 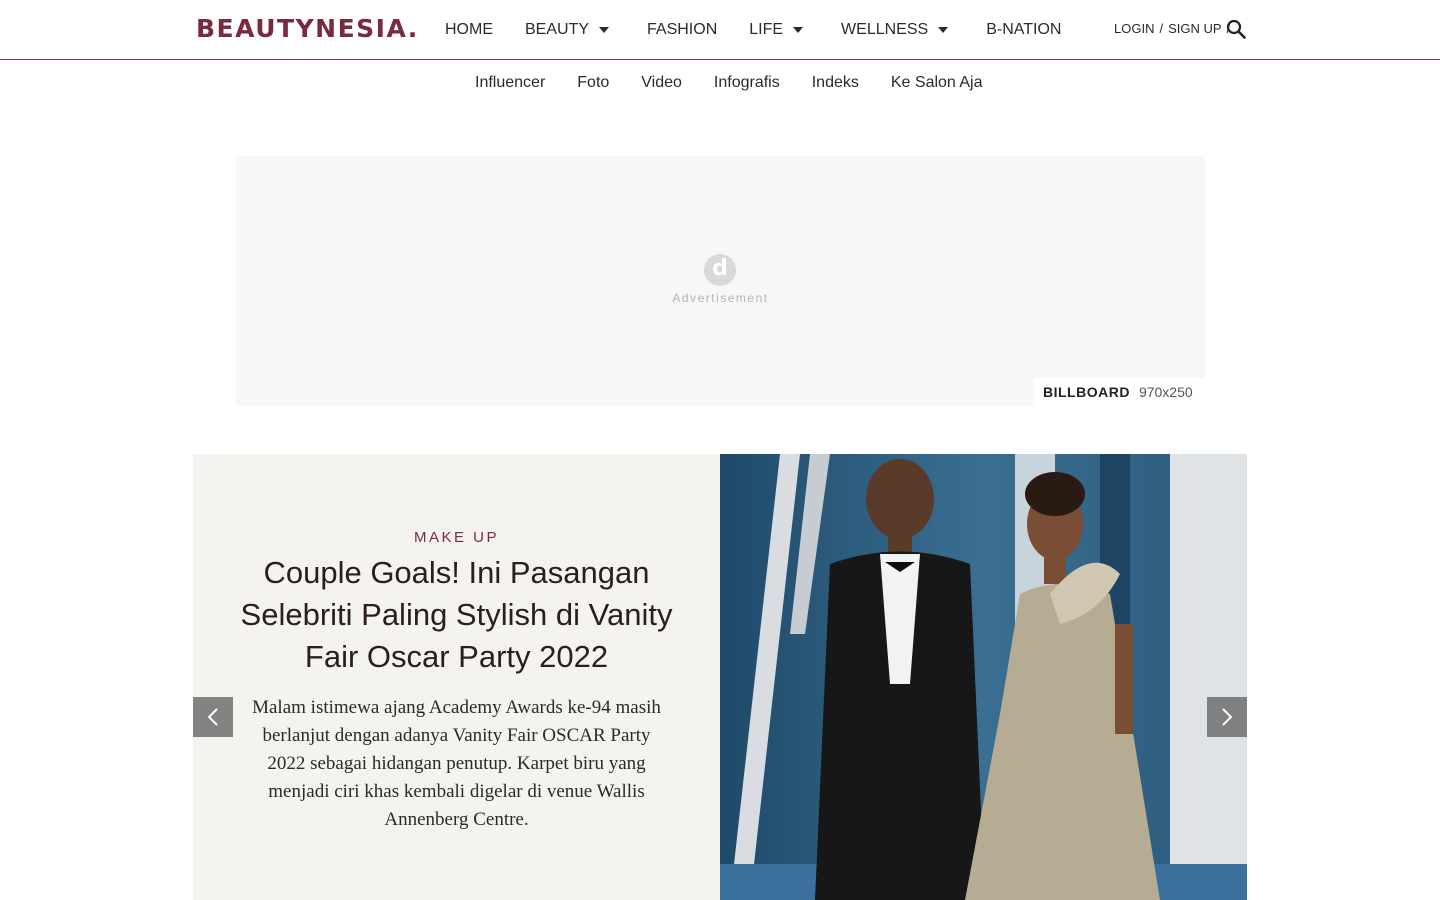 What do you see at coordinates (661, 83) in the screenshot?
I see `subnav-video: Video` at bounding box center [661, 83].